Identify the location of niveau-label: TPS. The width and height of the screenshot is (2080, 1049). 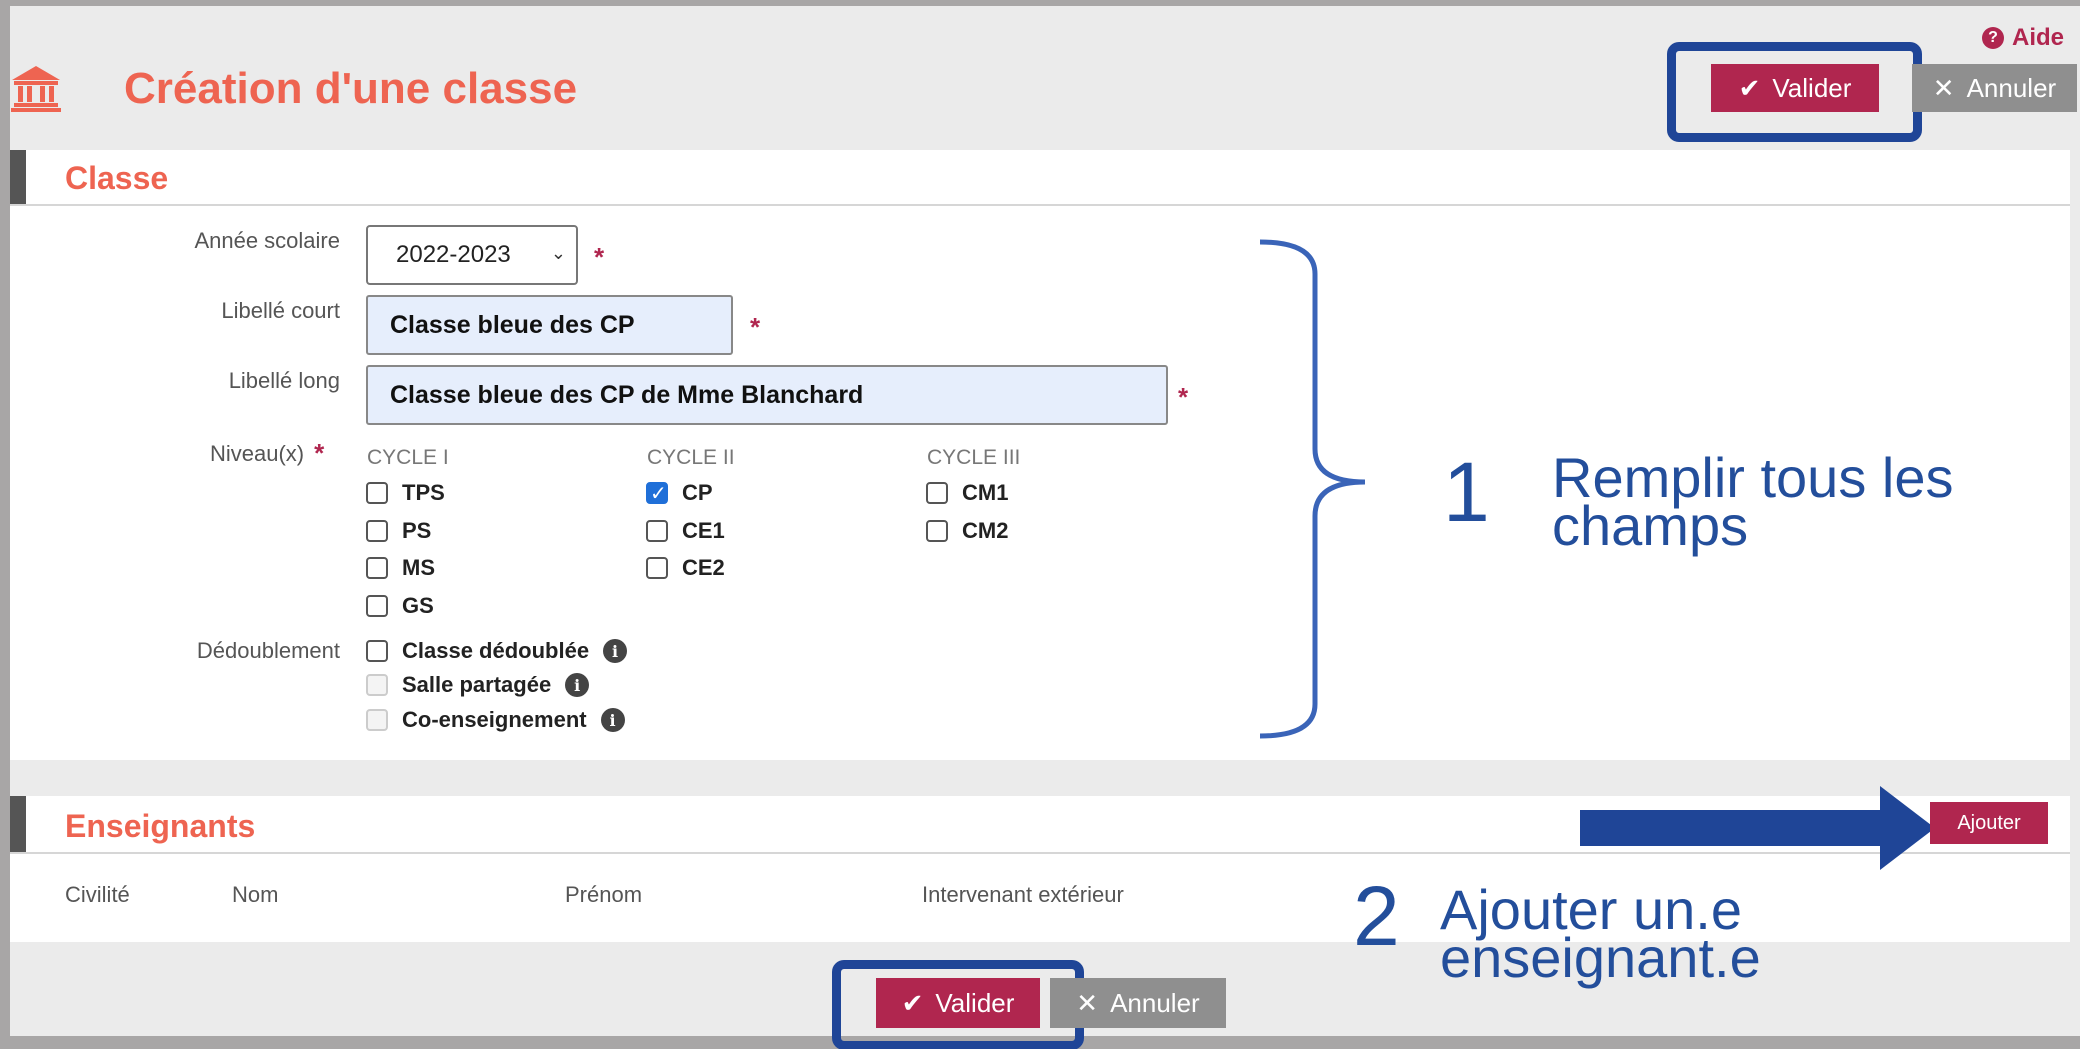
(423, 492).